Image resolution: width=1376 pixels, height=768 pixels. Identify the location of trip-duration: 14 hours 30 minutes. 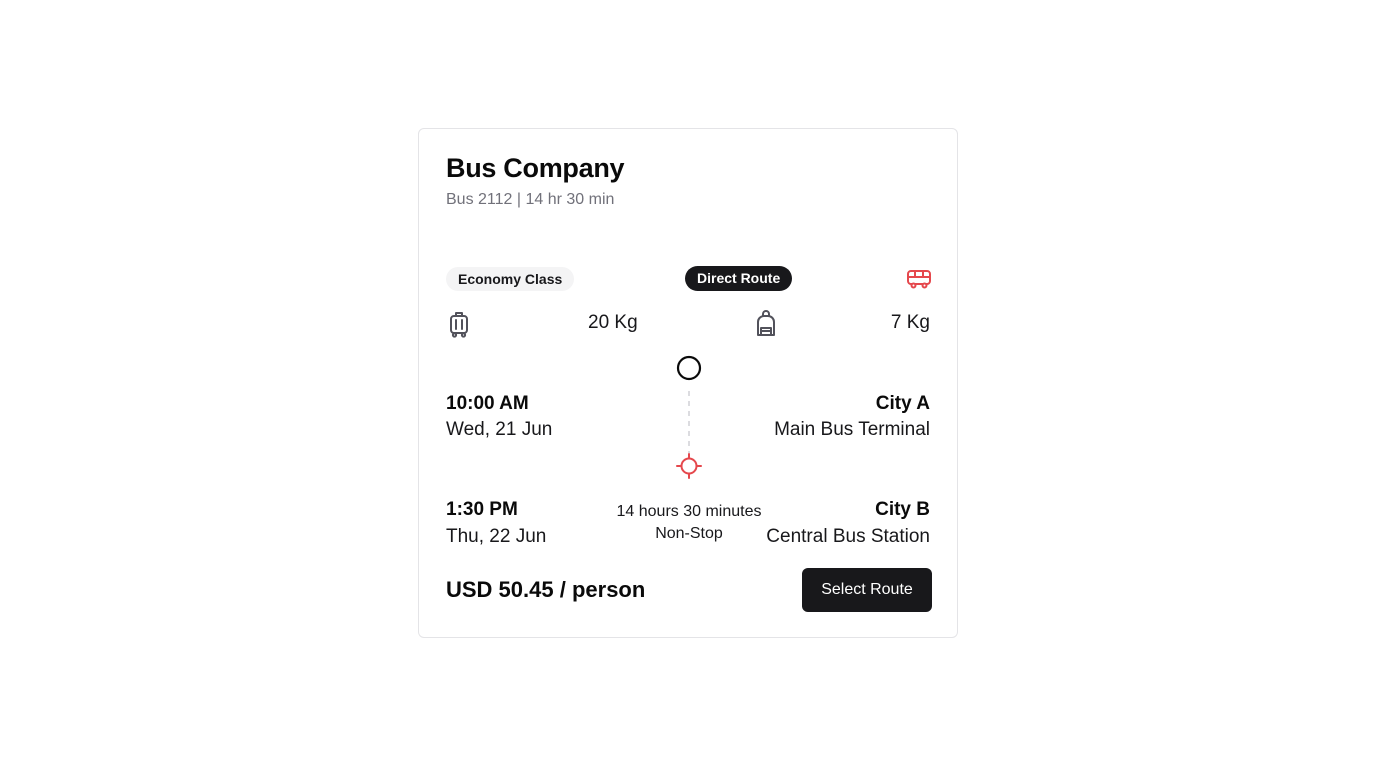
(689, 511).